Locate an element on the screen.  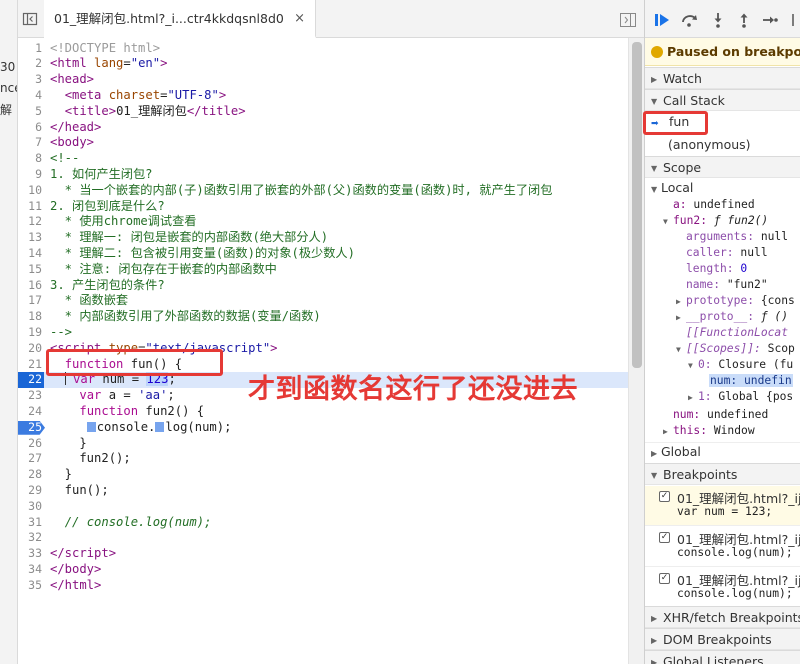
scope-var-num: num: undefined is located at coordinates (722, 415).